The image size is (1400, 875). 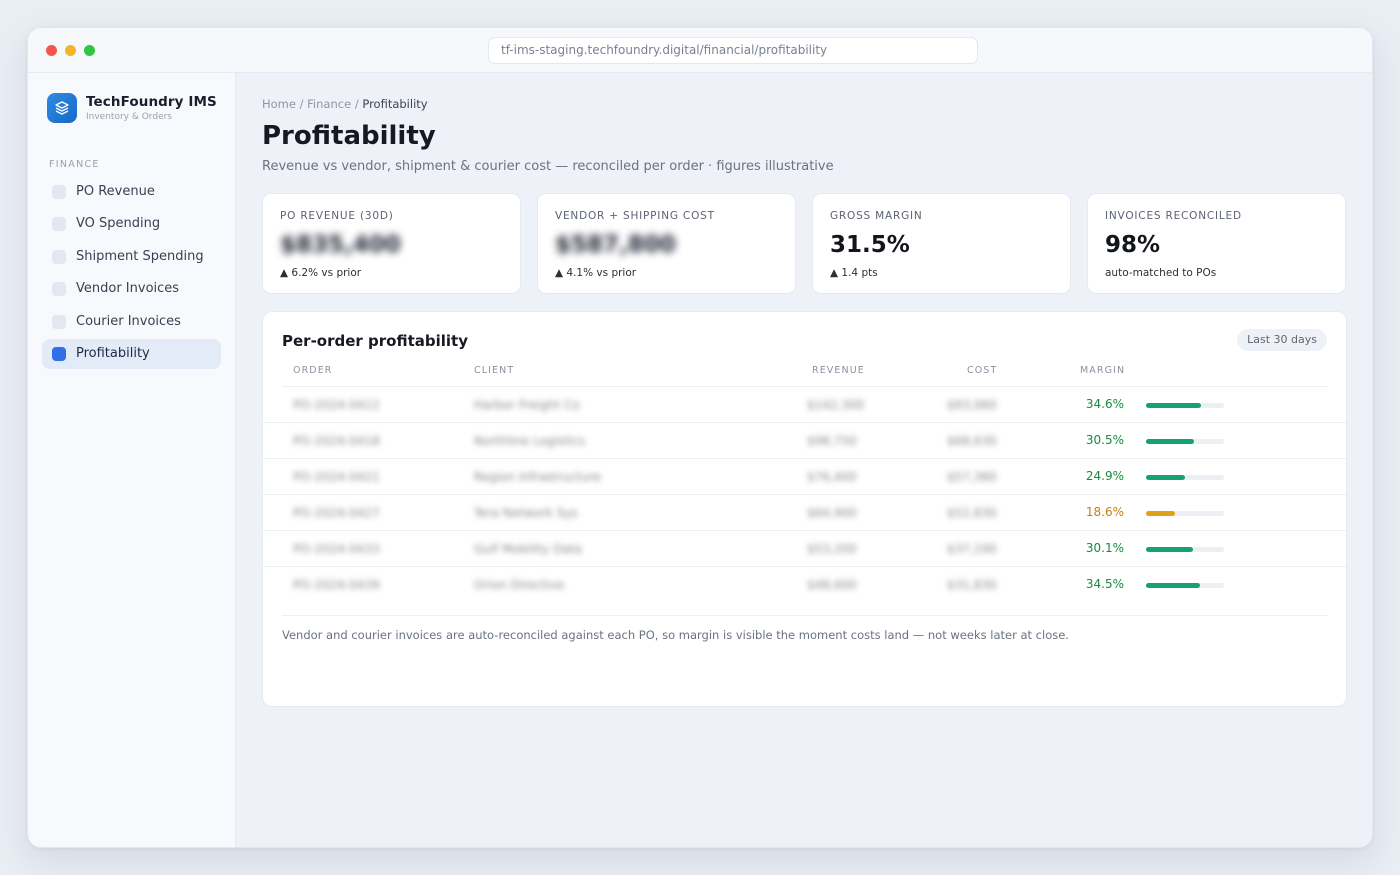 What do you see at coordinates (140, 256) in the screenshot?
I see `sidebar-item-label: Shipment Spending` at bounding box center [140, 256].